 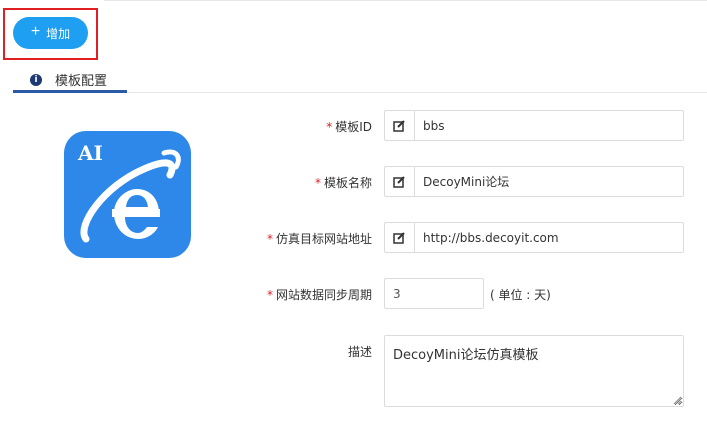 I want to click on target-url-label: * 仿真目标网站地址, so click(x=319, y=239).